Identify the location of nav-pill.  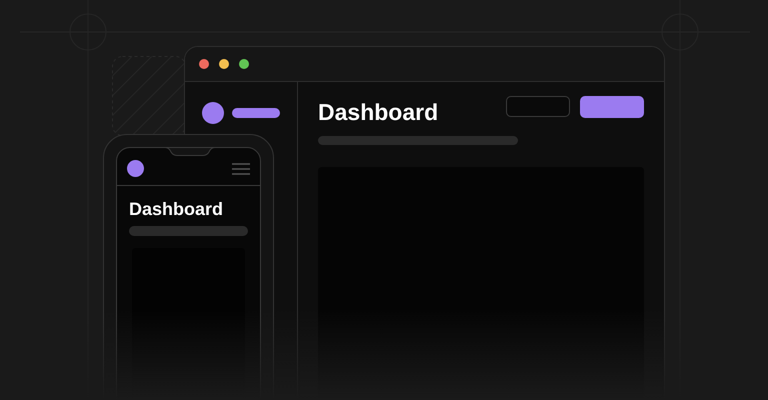
(256, 113).